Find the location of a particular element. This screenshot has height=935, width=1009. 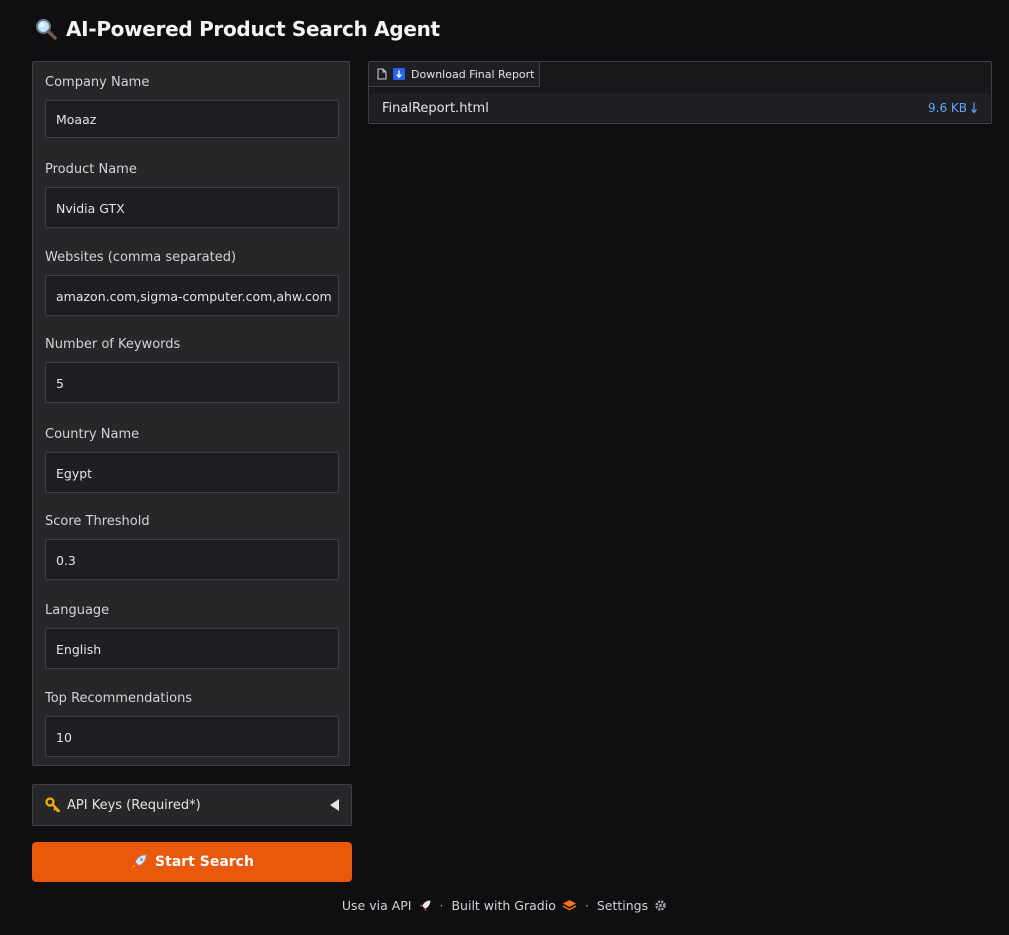

magnifying-glass-icon is located at coordinates (46, 29).